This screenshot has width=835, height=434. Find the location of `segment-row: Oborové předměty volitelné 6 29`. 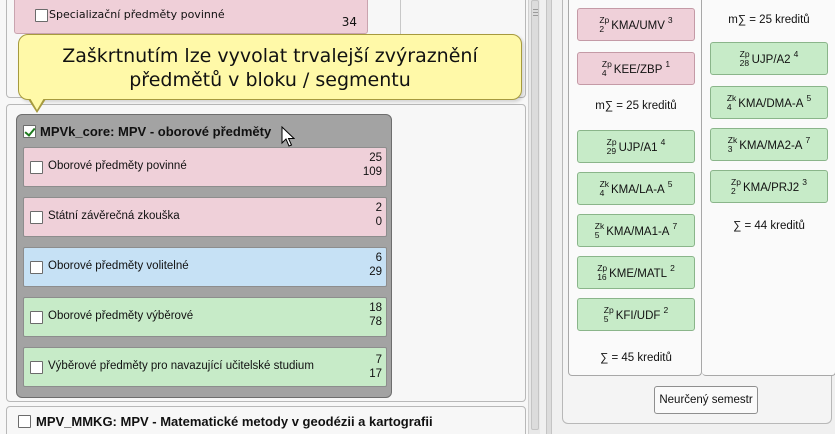

segment-row: Oborové předměty volitelné 6 29 is located at coordinates (205, 267).